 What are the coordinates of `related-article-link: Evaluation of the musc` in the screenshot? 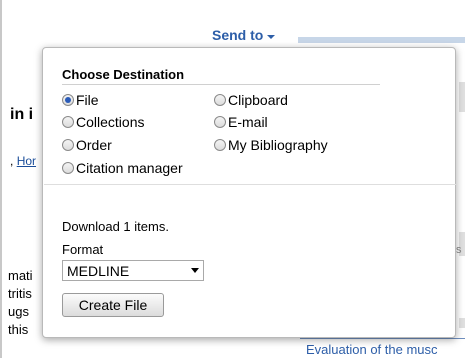 It's located at (372, 349).